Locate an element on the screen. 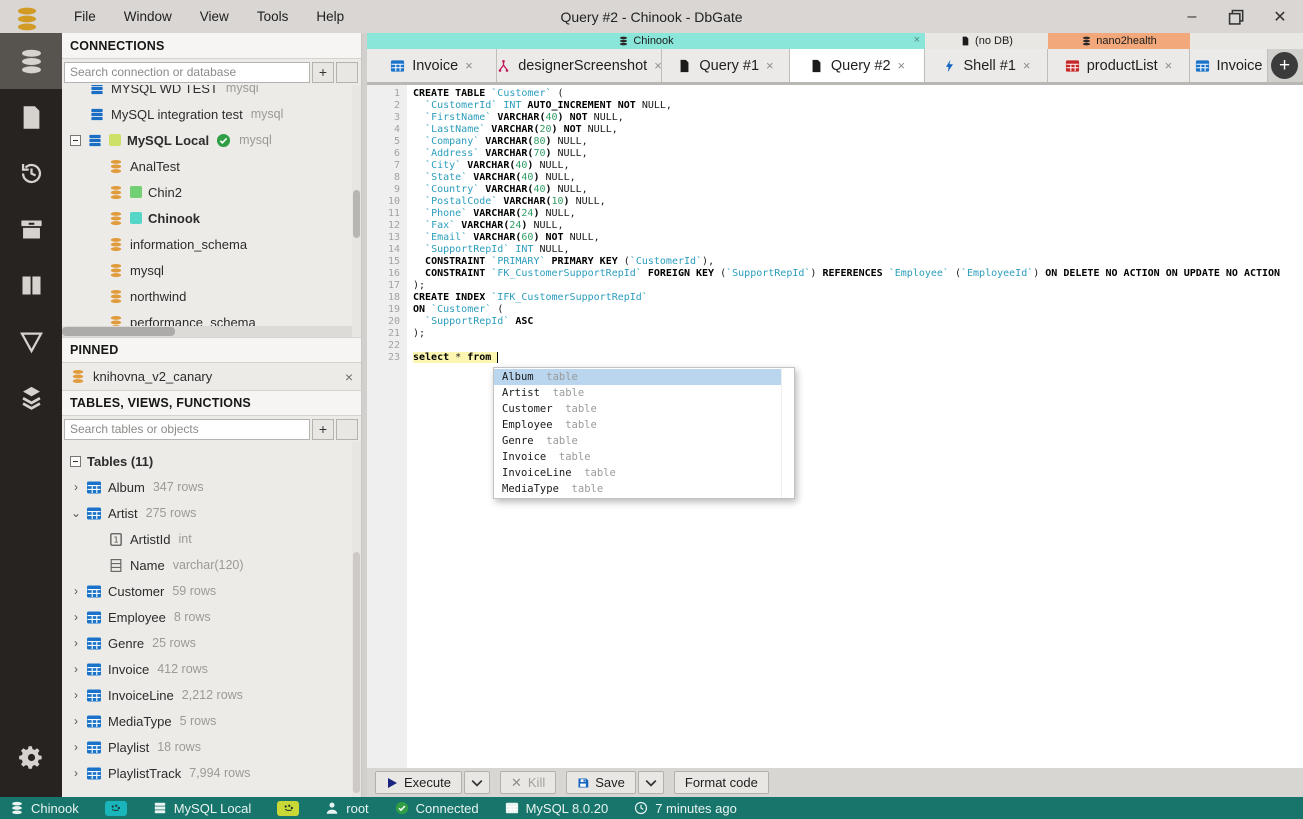 The width and height of the screenshot is (1303, 819). object-row-employee: › Employee 8 rows is located at coordinates (211, 617).